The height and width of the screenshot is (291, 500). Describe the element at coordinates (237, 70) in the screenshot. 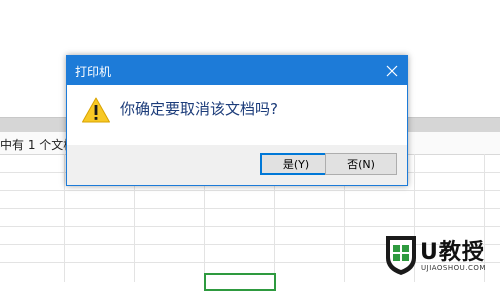

I see `dialog-titlebar: 打印机` at that location.